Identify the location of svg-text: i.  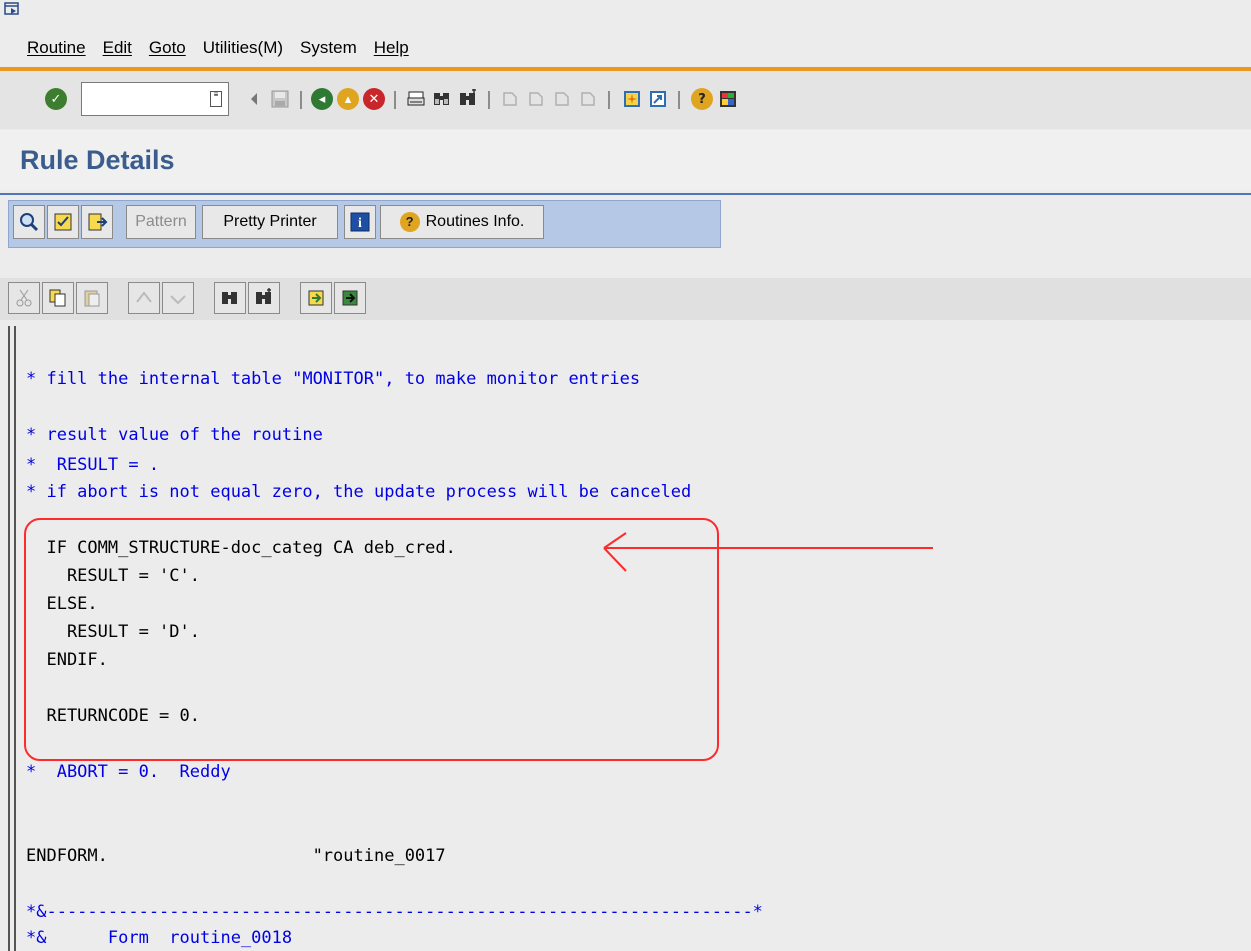
(360, 223).